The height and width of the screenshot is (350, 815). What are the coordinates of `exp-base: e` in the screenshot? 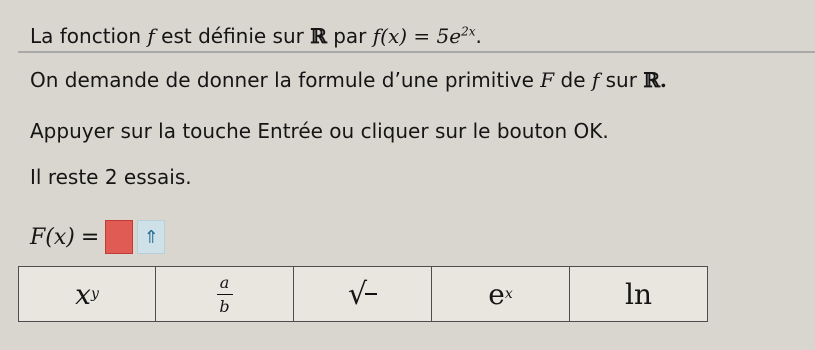 It's located at (496, 294).